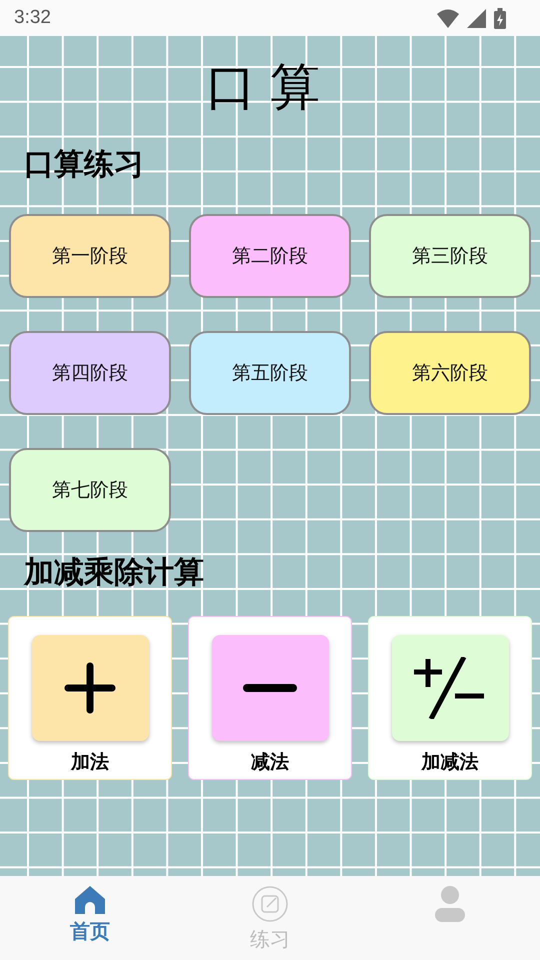 The width and height of the screenshot is (540, 960). What do you see at coordinates (448, 18) in the screenshot?
I see `wifi-icon` at bounding box center [448, 18].